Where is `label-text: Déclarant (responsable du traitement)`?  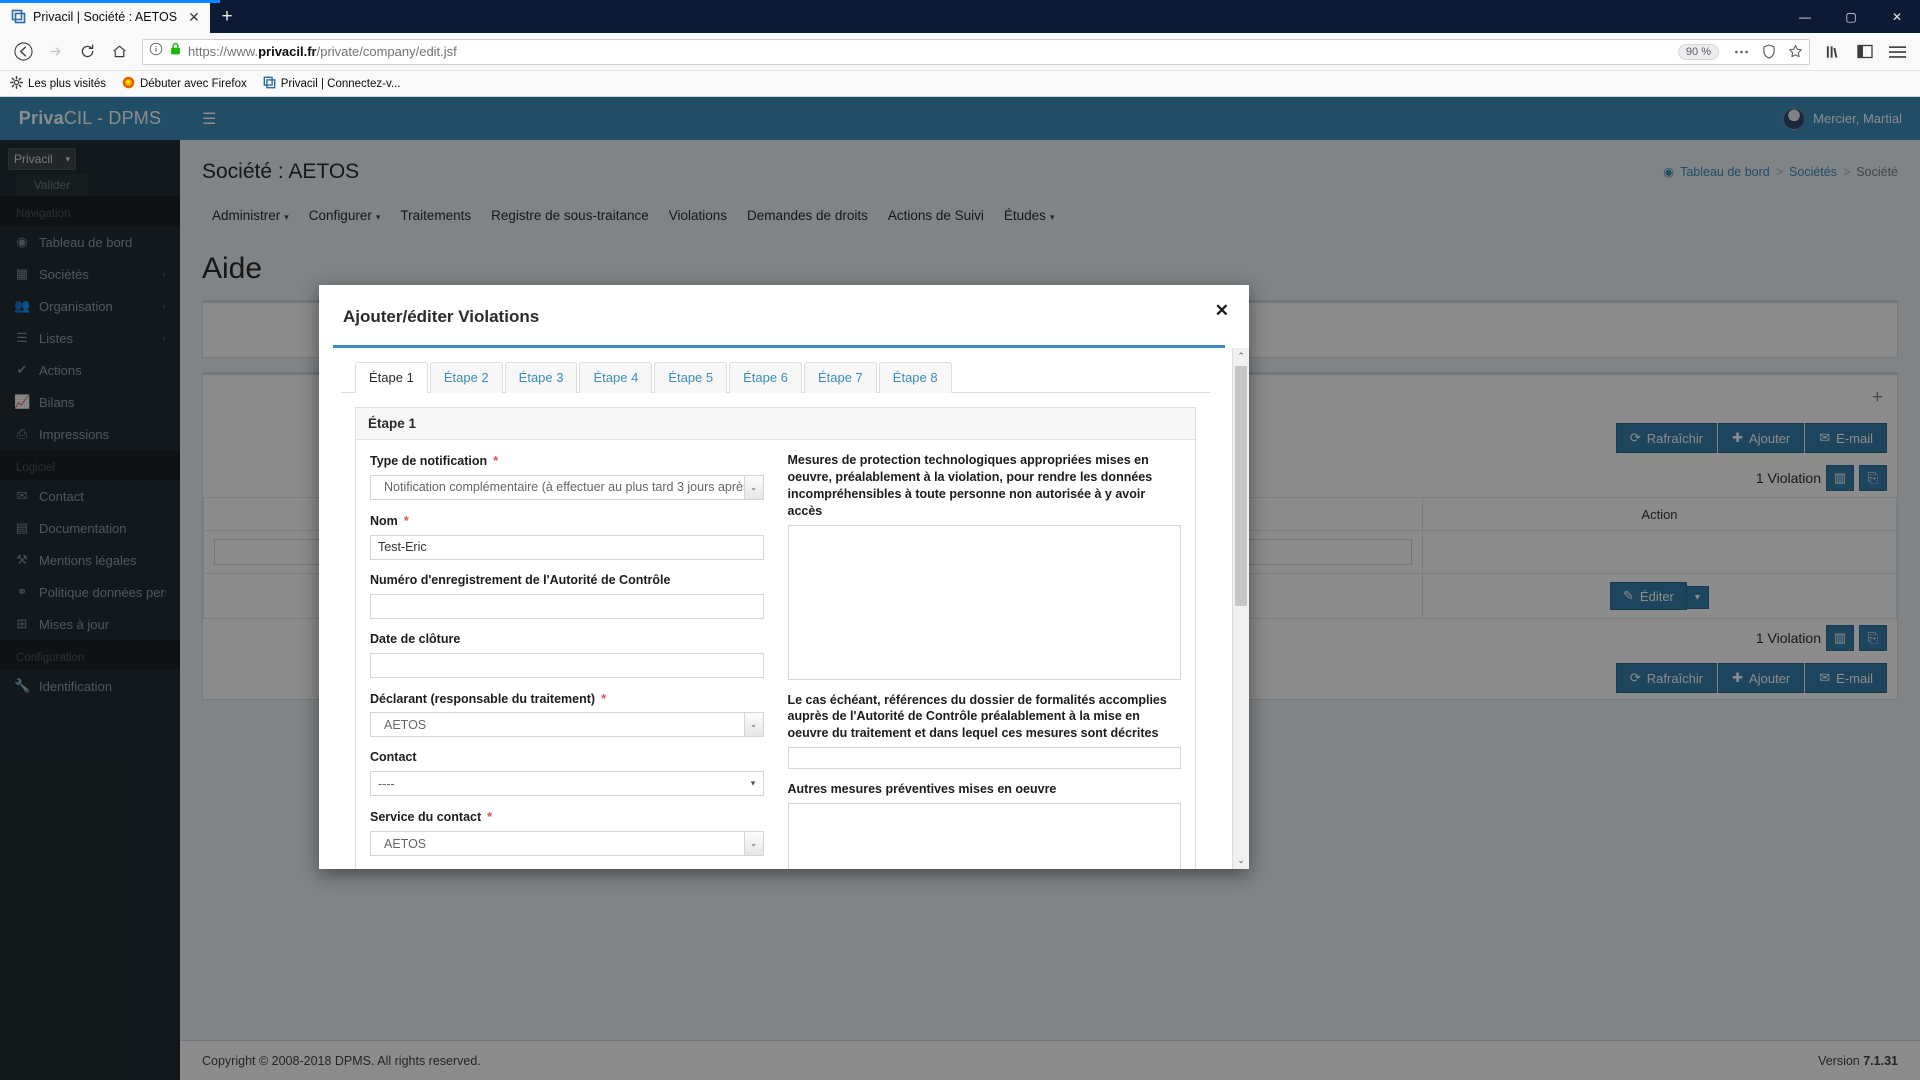 label-text: Déclarant (responsable du traitement) is located at coordinates (483, 698).